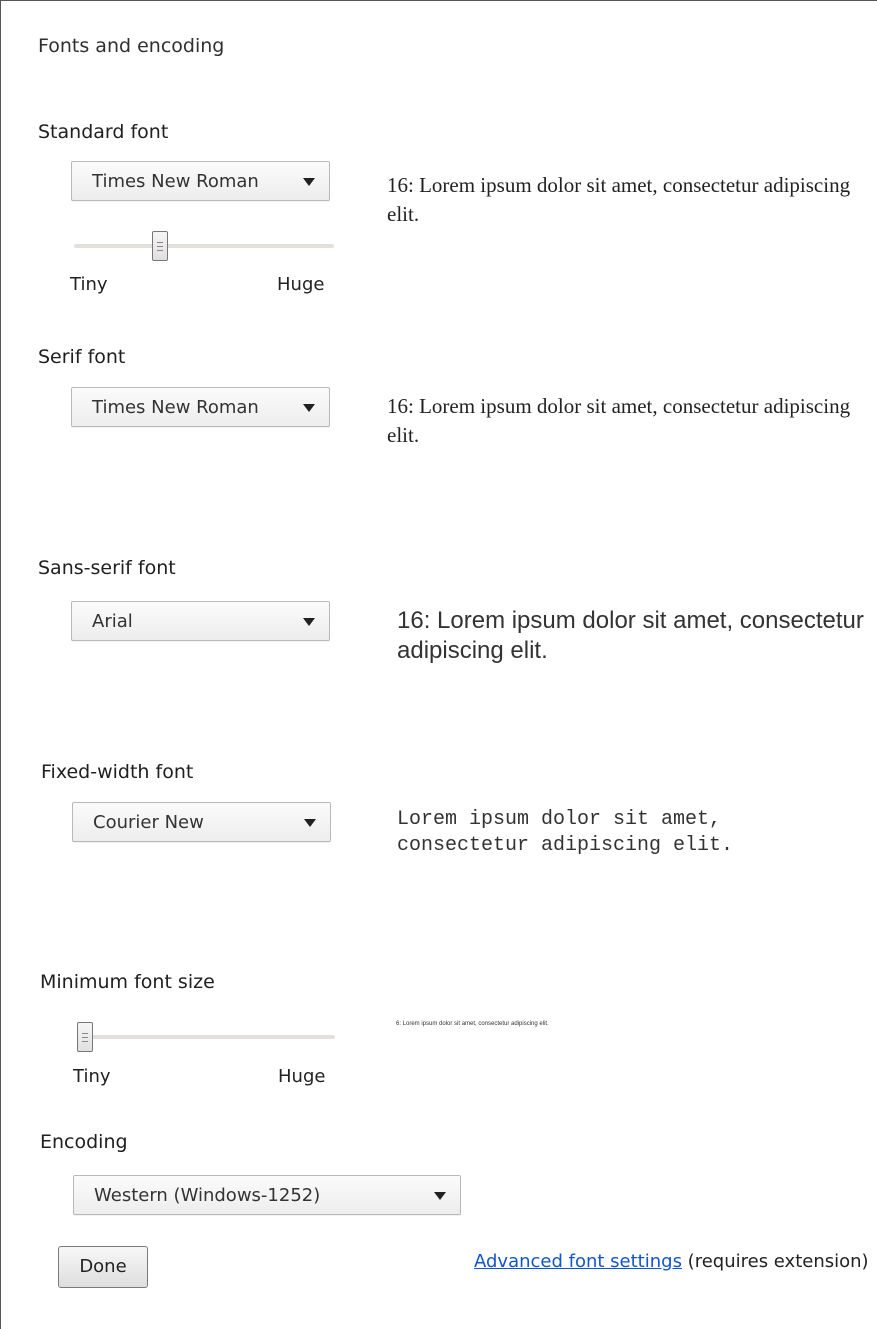  Describe the element at coordinates (148, 822) in the screenshot. I see `fixed-width-font-value: Courier New` at that location.